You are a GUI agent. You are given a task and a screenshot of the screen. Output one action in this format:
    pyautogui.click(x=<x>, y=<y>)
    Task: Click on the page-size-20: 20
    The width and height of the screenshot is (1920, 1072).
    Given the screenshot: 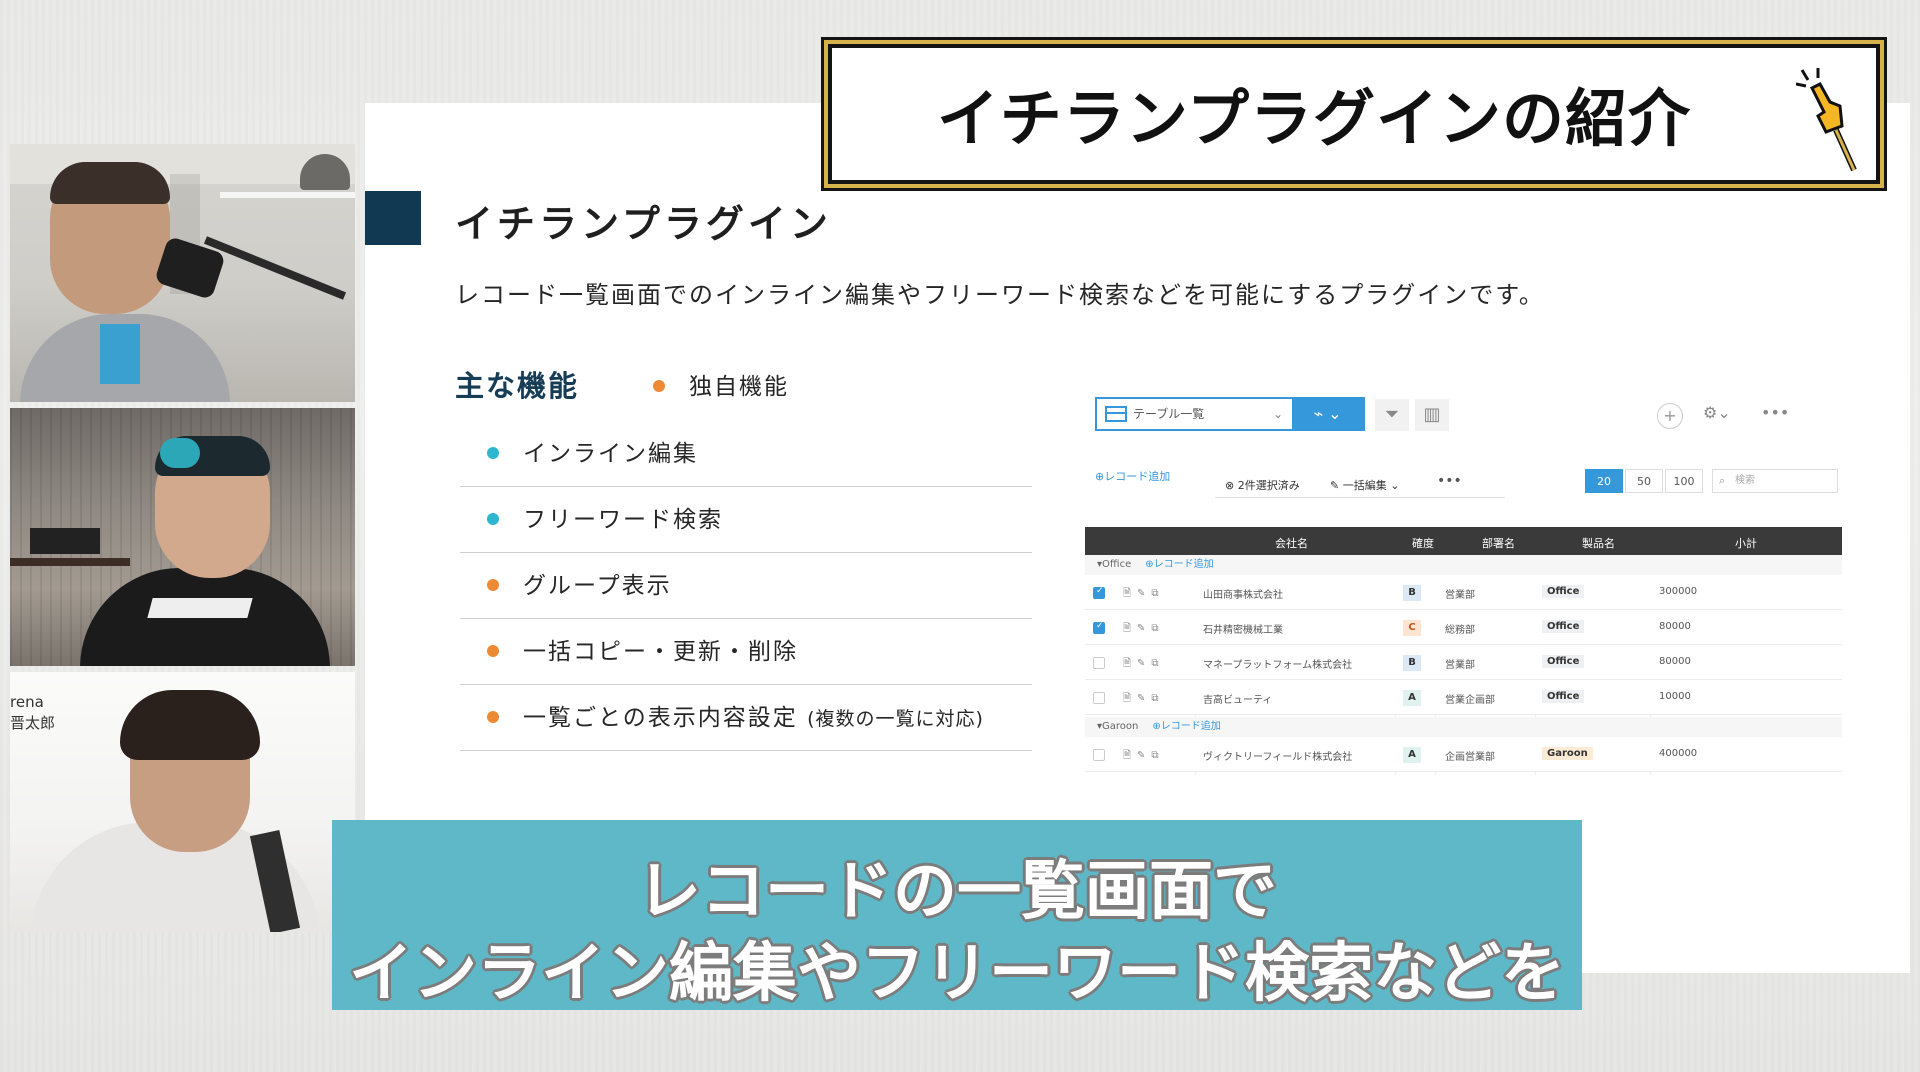 What is the action you would take?
    pyautogui.click(x=1604, y=481)
    